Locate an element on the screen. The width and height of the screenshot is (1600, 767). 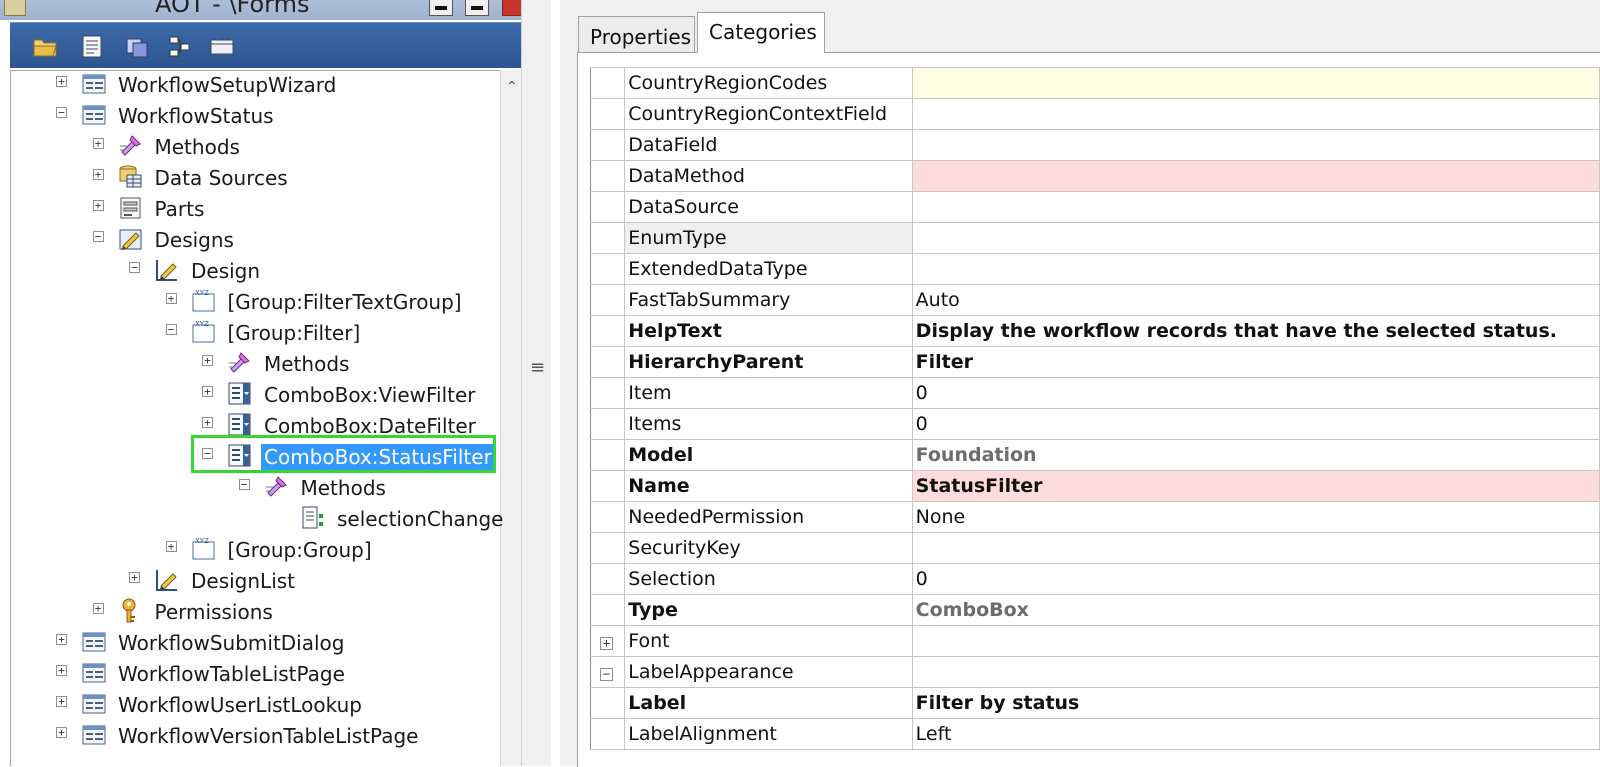
tree-node-label: [Group:FilterTextGroup] is located at coordinates (345, 302).